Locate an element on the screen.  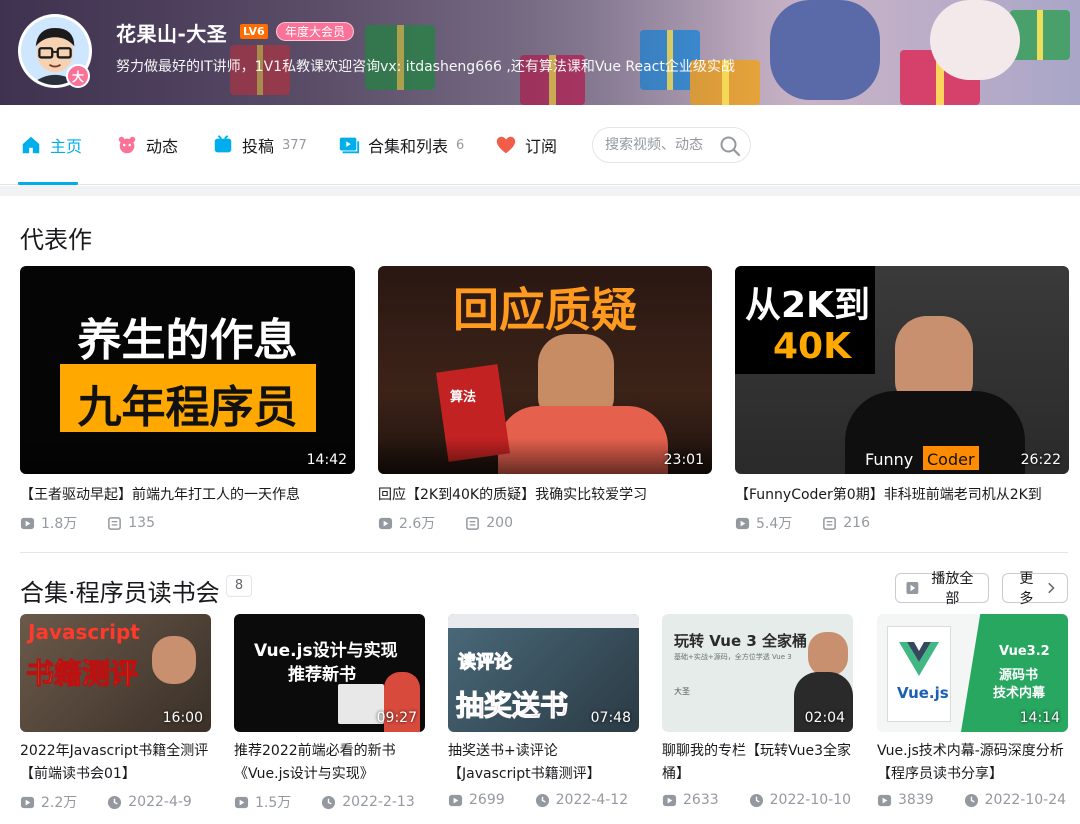
tab-count: 377 is located at coordinates (294, 145).